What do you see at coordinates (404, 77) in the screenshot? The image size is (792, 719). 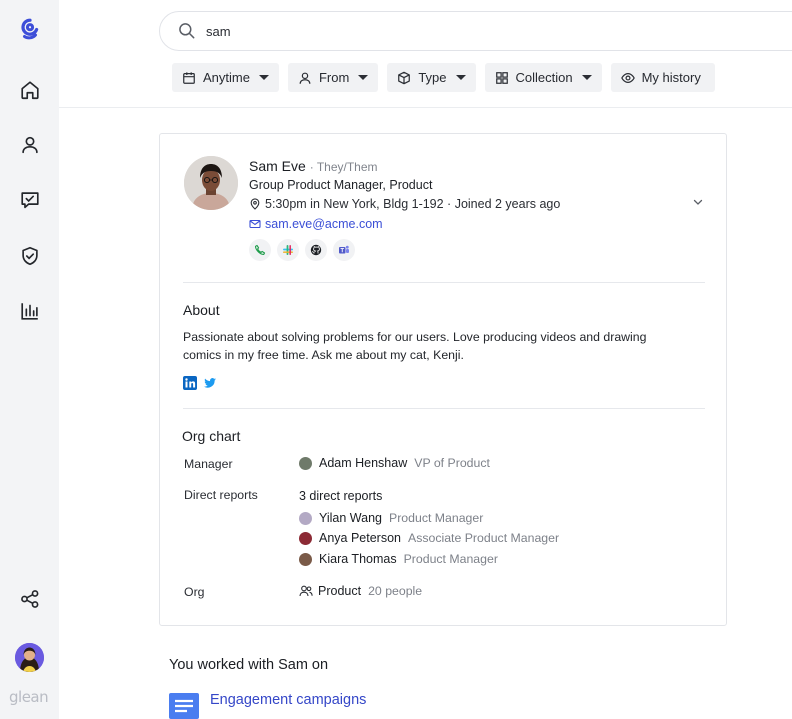 I see `cube-icon` at bounding box center [404, 77].